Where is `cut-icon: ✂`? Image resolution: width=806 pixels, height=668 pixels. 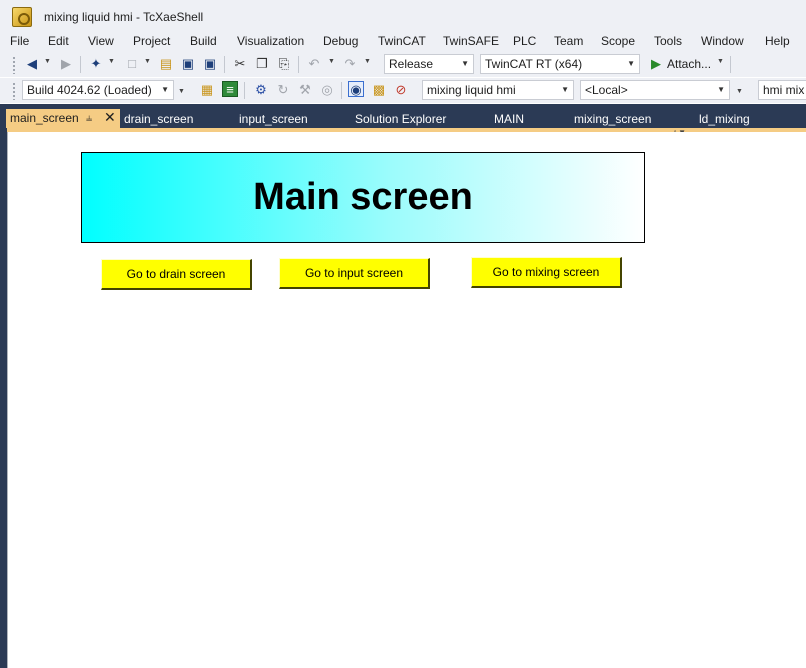 cut-icon: ✂ is located at coordinates (240, 64).